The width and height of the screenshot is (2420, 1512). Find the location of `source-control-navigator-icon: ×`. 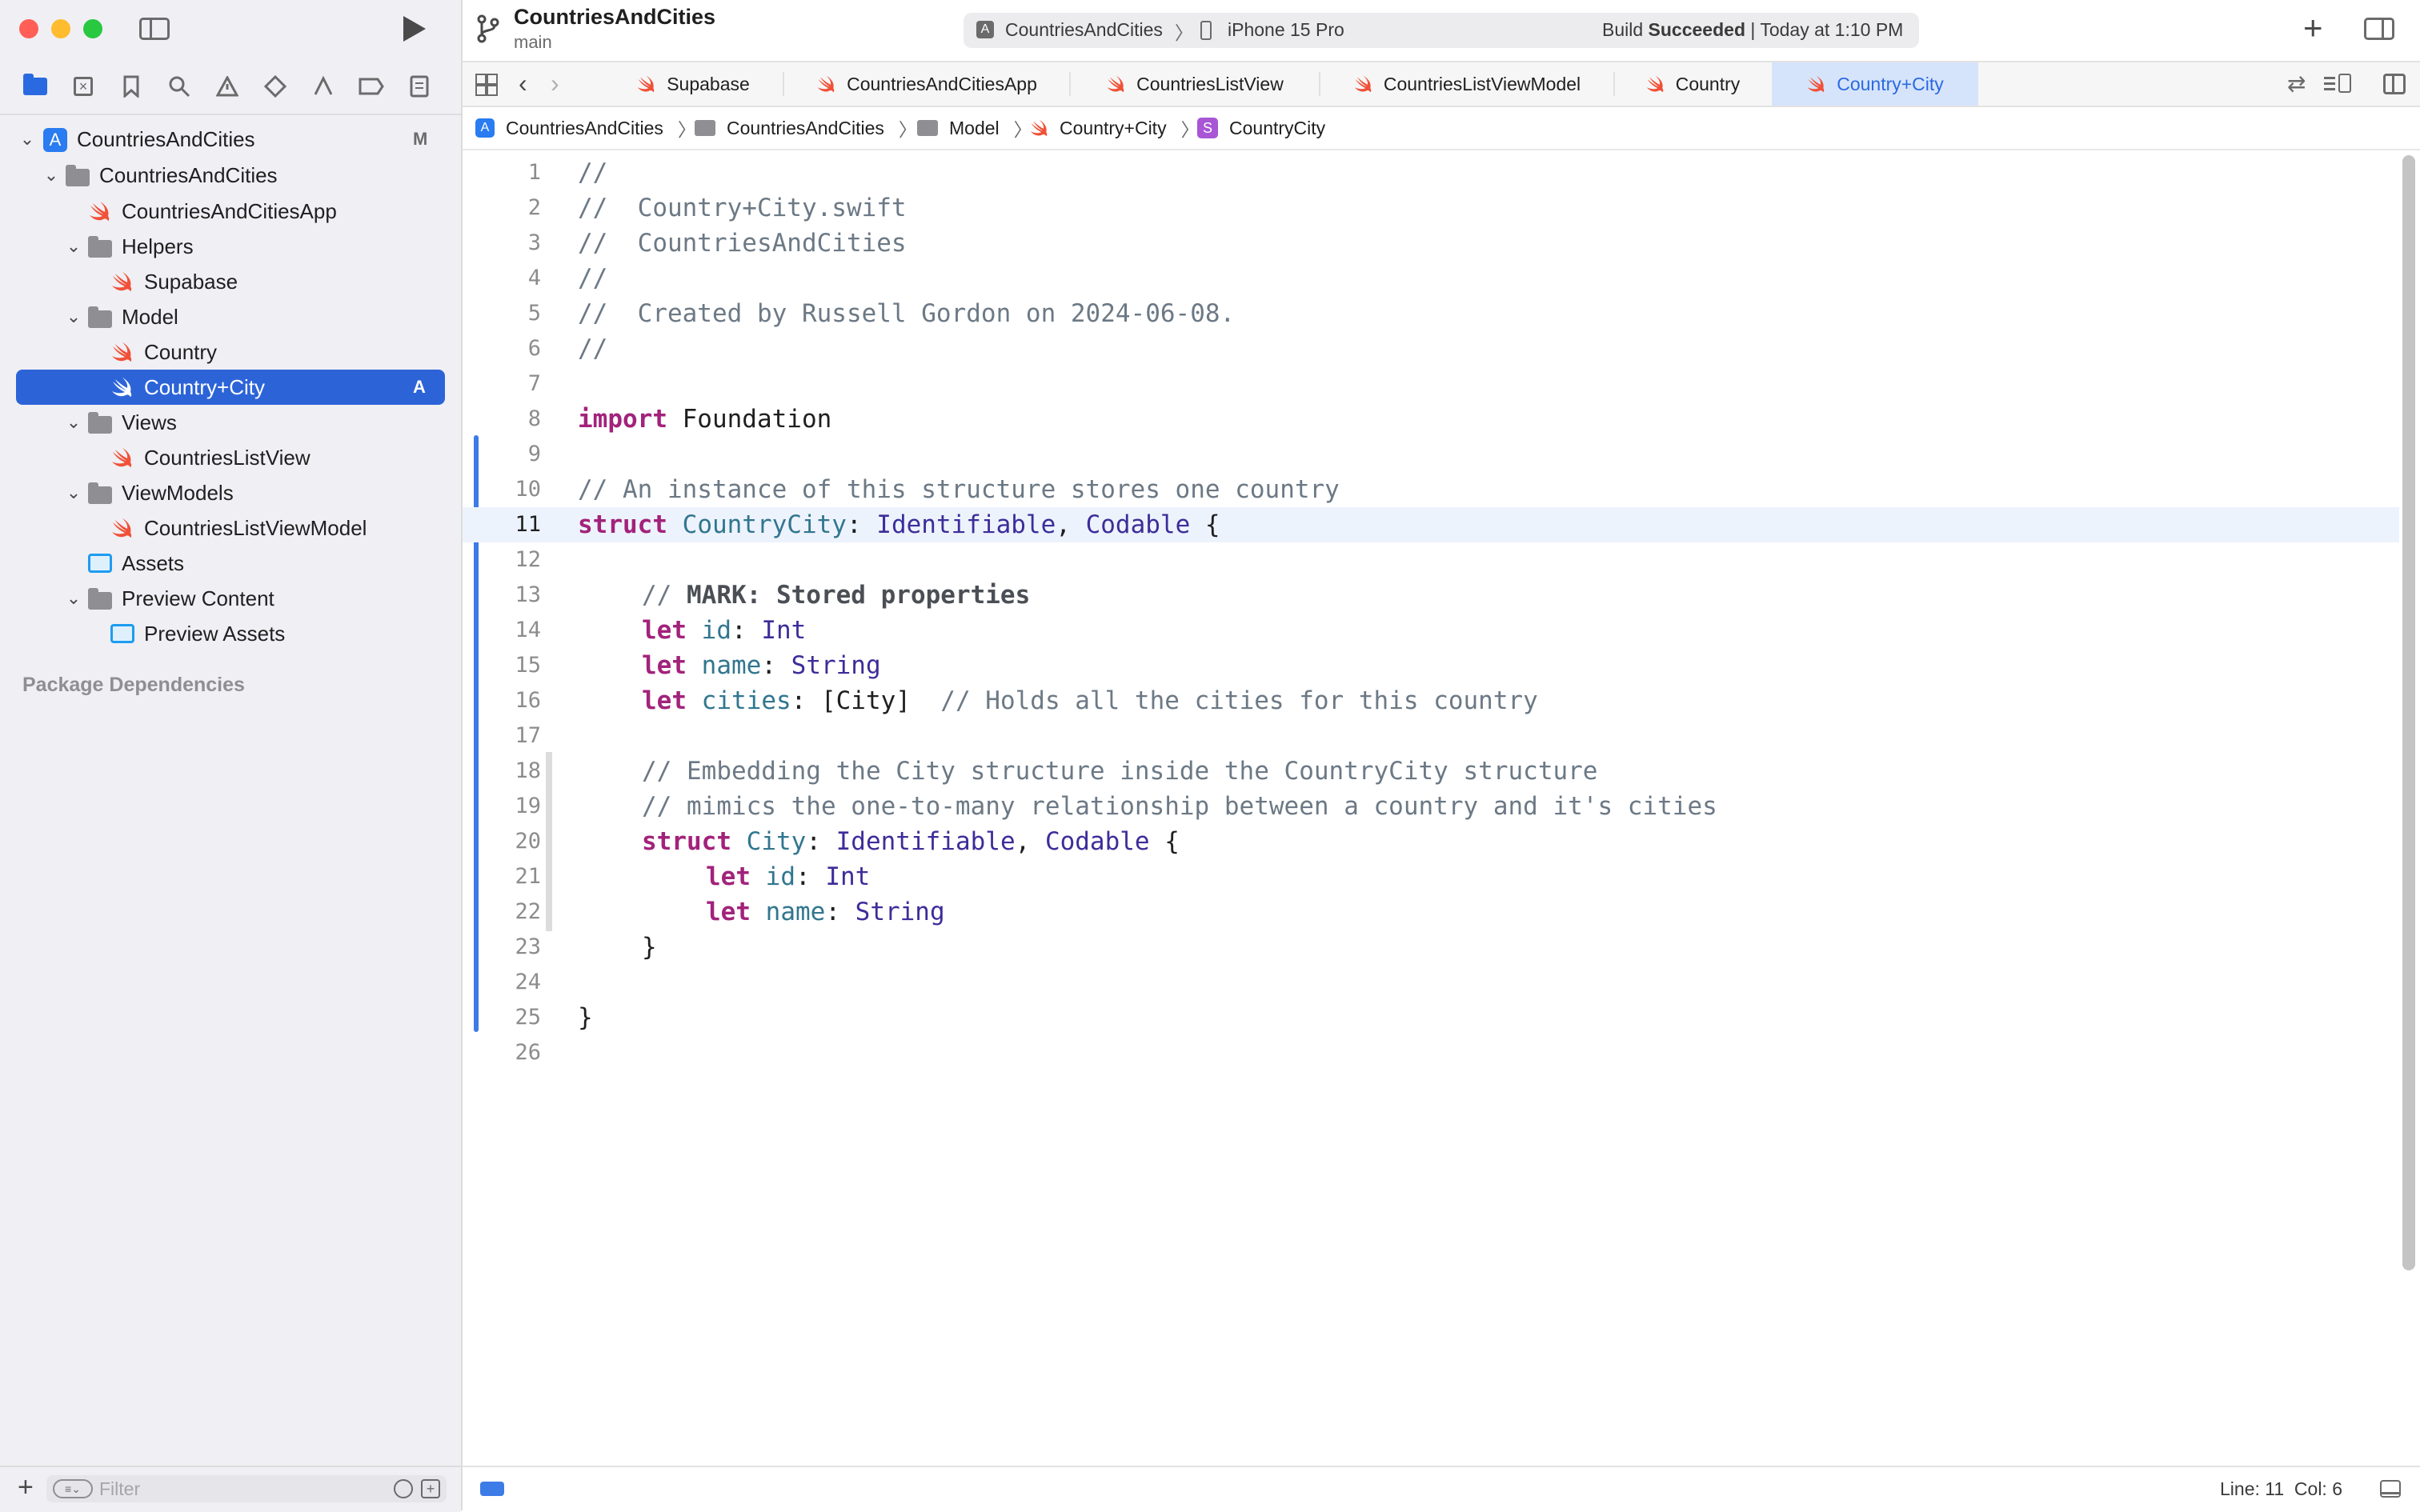

source-control-navigator-icon: × is located at coordinates (83, 86).